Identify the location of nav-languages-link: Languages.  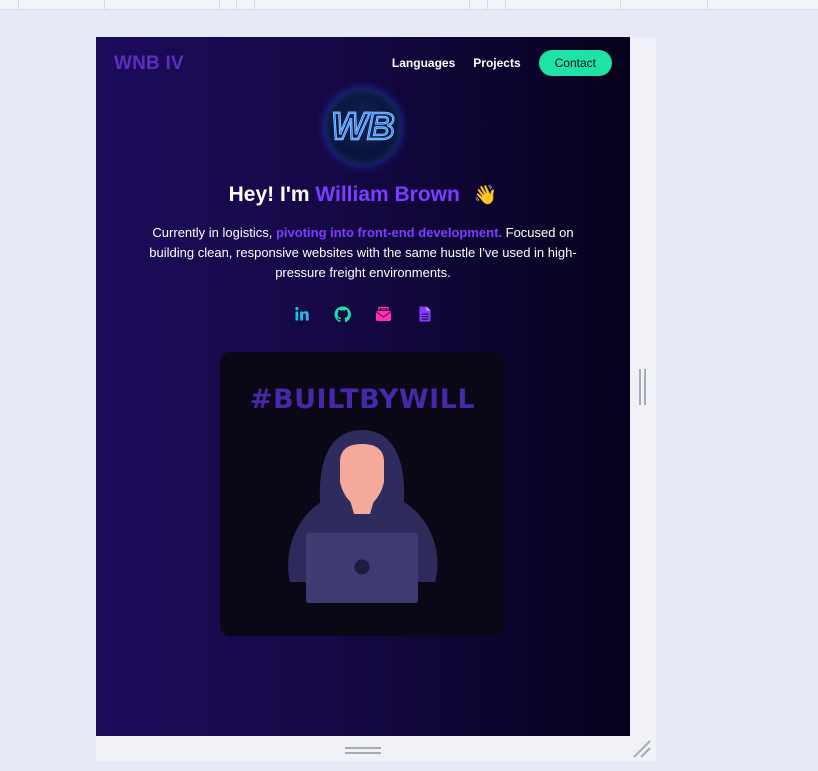
(423, 63).